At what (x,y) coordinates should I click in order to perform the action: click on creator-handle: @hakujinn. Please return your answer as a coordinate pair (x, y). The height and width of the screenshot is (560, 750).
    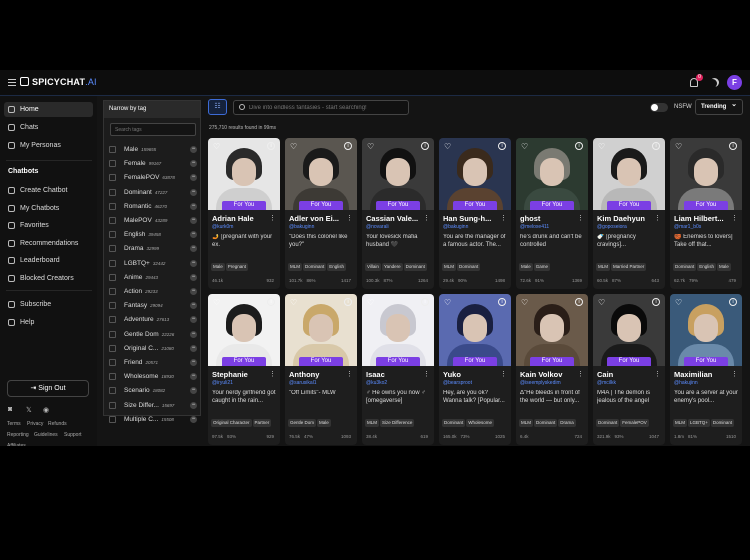
    Looking at the image, I should click on (686, 383).